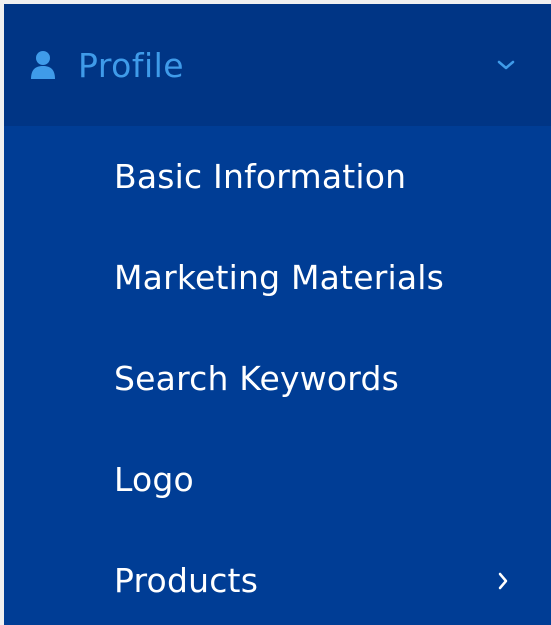 The image size is (551, 625). I want to click on chevron-right-icon, so click(503, 581).